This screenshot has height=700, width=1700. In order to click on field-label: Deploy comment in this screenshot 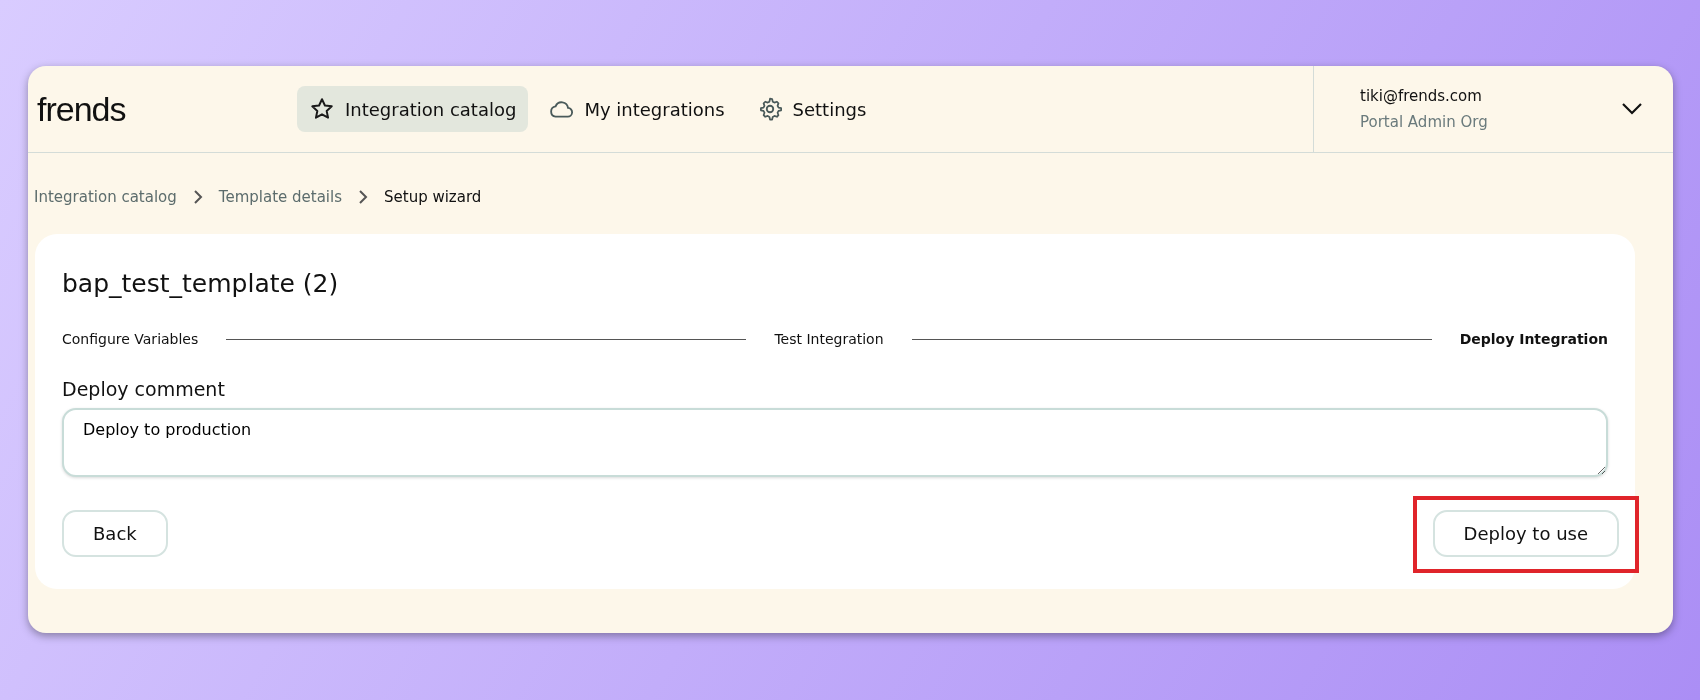, I will do `click(144, 389)`.